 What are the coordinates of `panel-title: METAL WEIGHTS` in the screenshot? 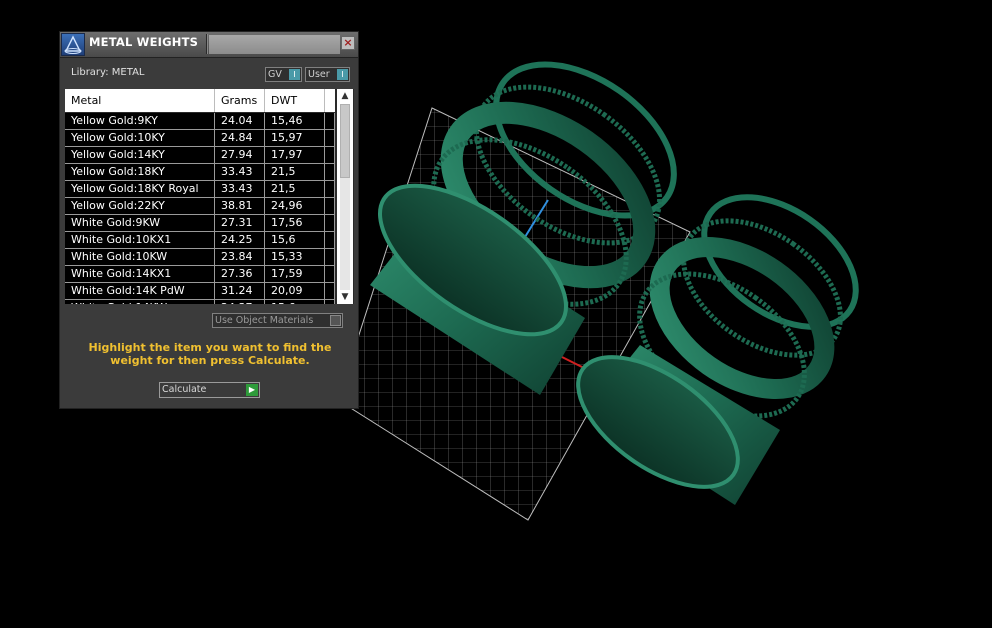 It's located at (144, 42).